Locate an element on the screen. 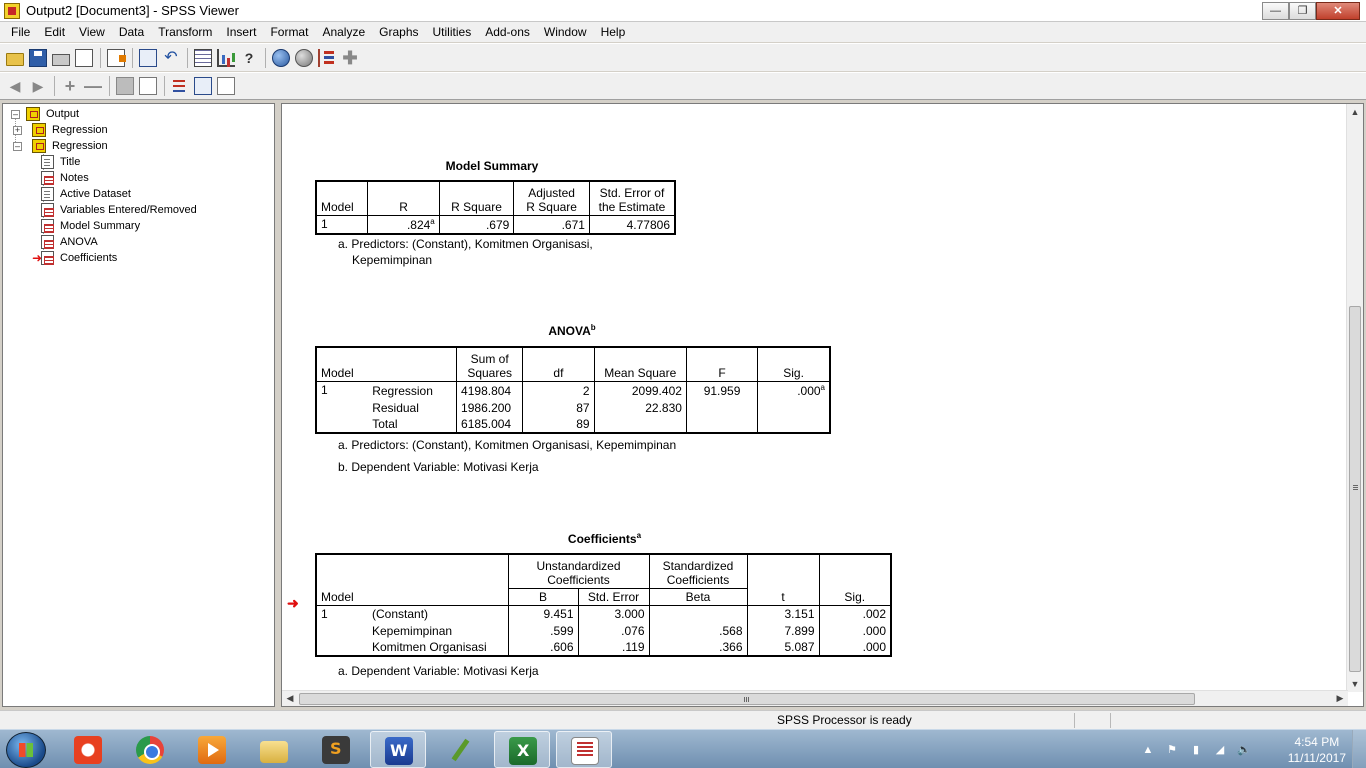 This screenshot has width=1366, height=768. scroll-left-arrow-icon: ◀ is located at coordinates (290, 698).